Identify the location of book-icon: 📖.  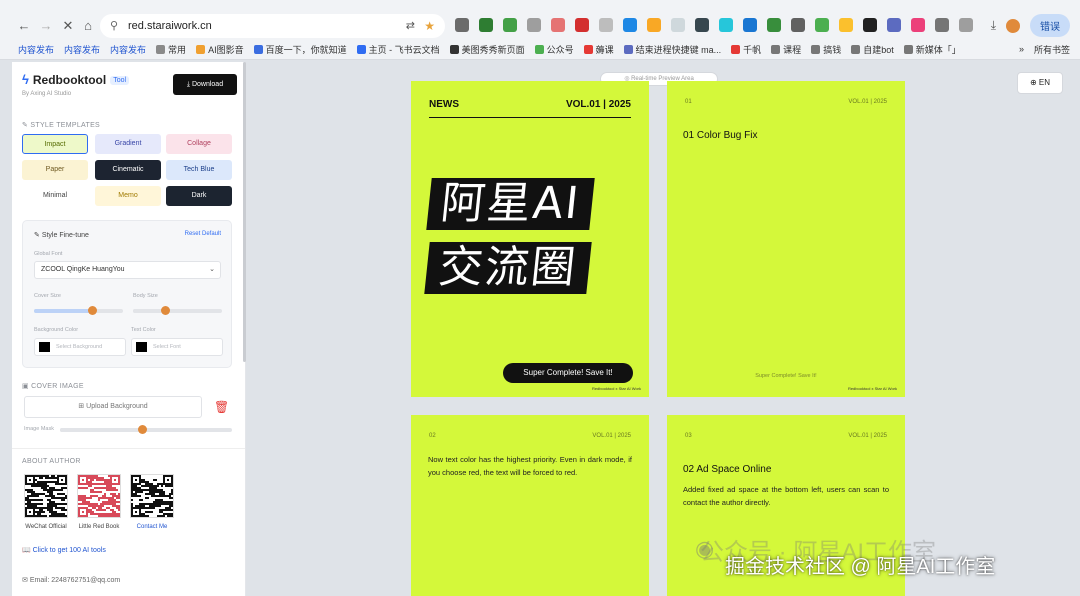
(27, 550).